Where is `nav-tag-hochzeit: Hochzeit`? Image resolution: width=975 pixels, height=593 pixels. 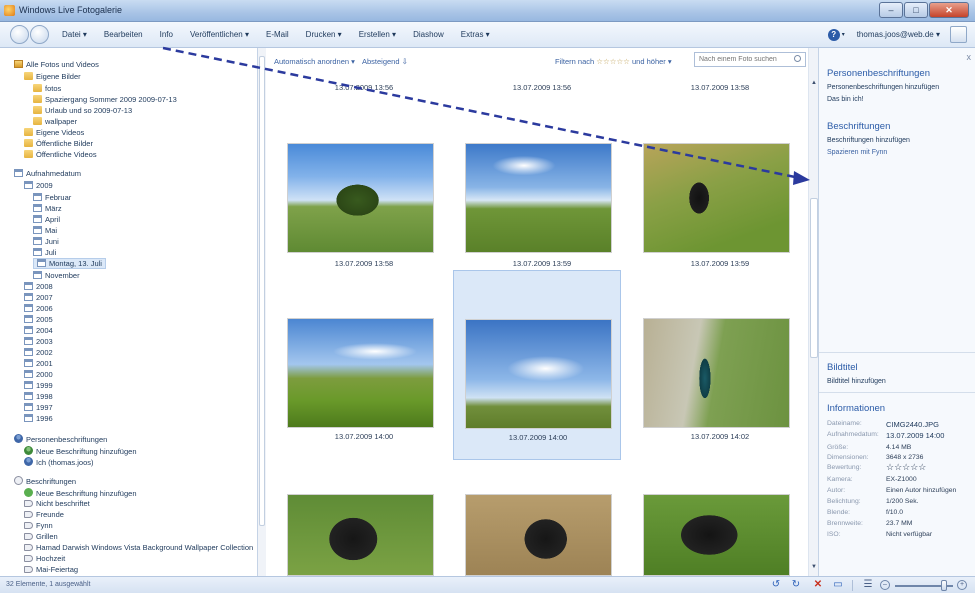 nav-tag-hochzeit: Hochzeit is located at coordinates (44, 558).